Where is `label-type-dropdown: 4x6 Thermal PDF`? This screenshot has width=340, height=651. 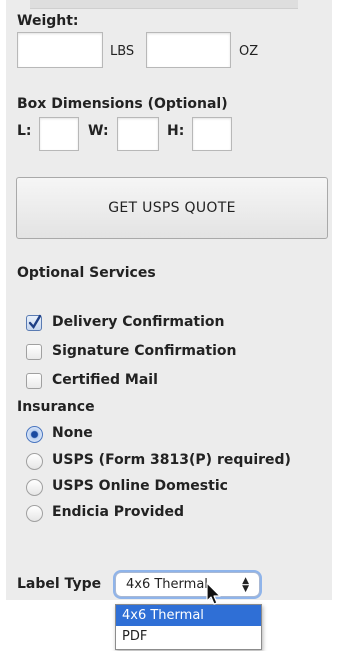 label-type-dropdown: 4x6 Thermal PDF is located at coordinates (188, 627).